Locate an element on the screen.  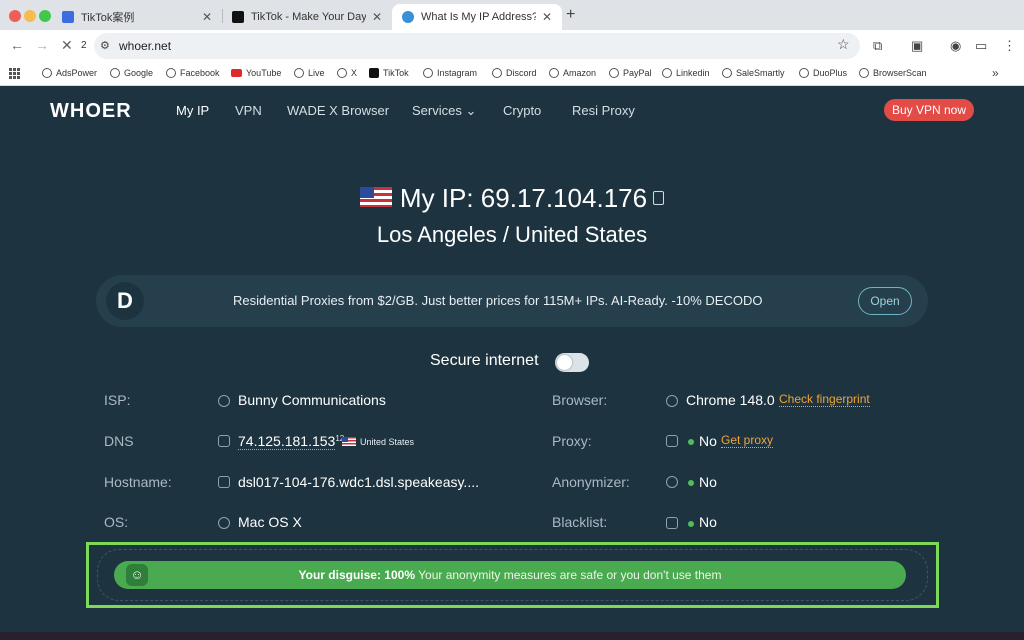
nav-resi-proxy: Resi Proxy is located at coordinates (603, 110).